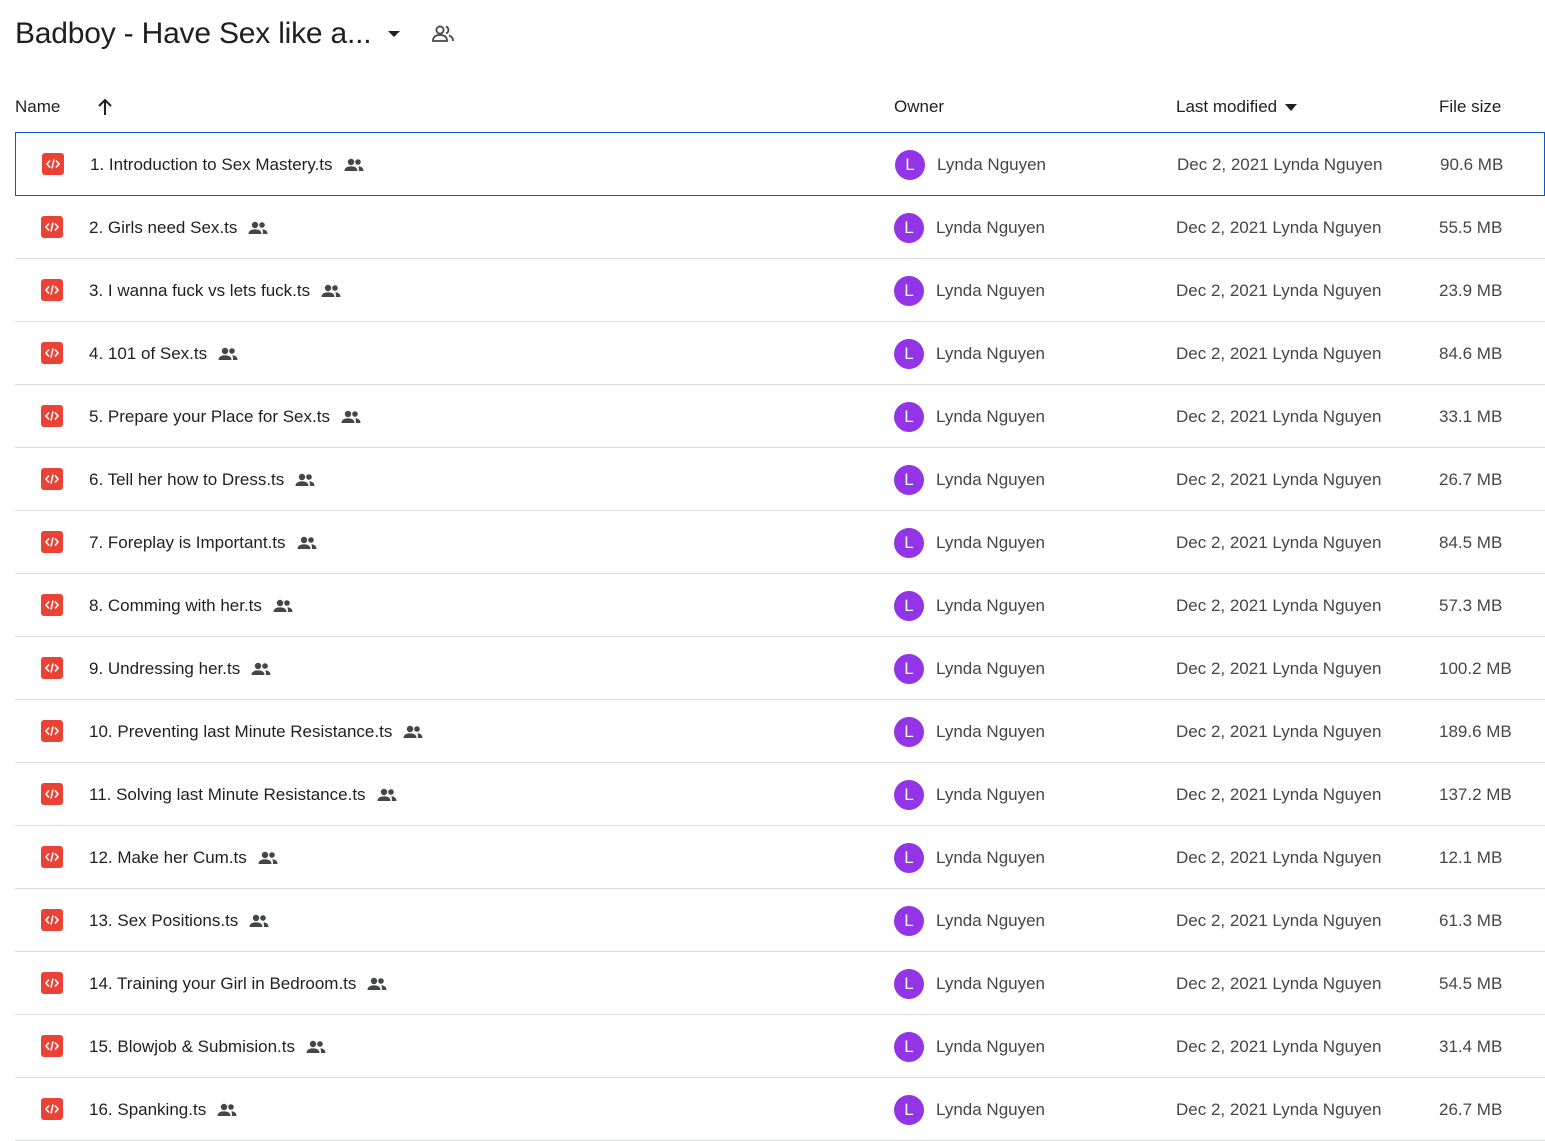 The image size is (1545, 1141). Describe the element at coordinates (168, 858) in the screenshot. I see `file-name: 12. Make her Cum.ts` at that location.